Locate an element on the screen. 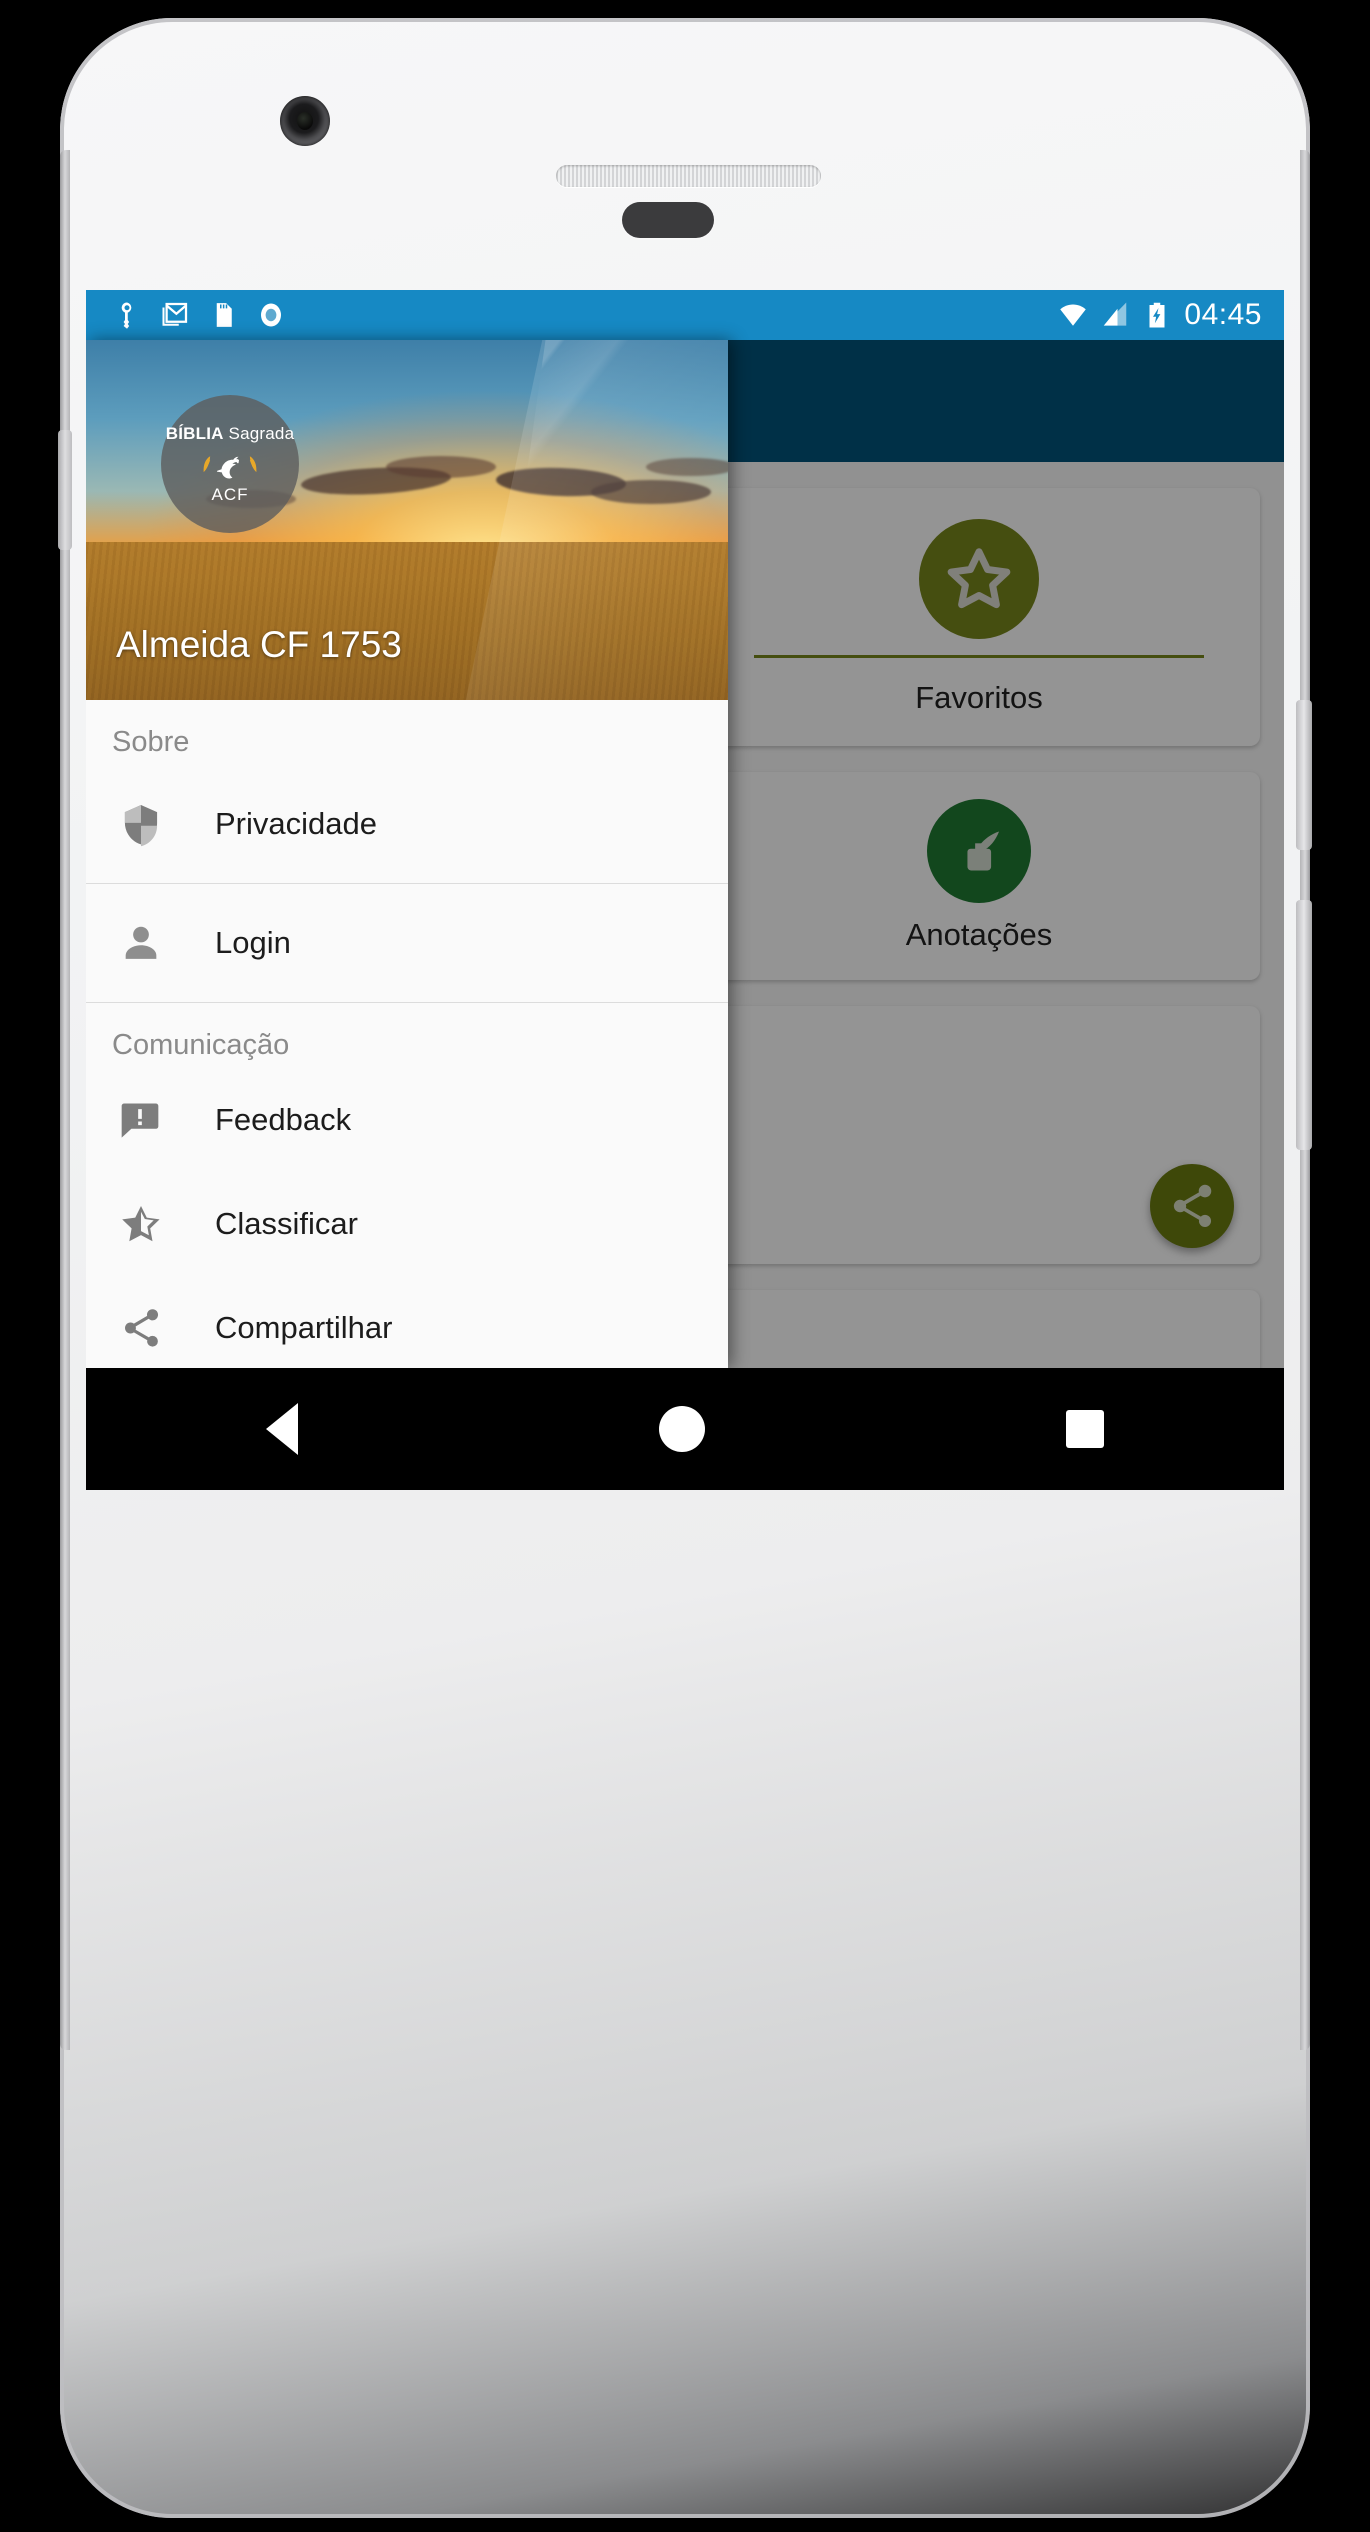 This screenshot has width=1370, height=2532. drawer-item-feedback: Feedback is located at coordinates (407, 1120).